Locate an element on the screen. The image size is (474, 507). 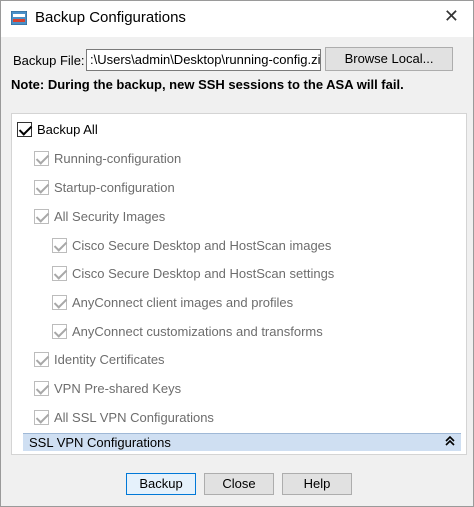
backup-file-label: Backup File: is located at coordinates (49, 60).